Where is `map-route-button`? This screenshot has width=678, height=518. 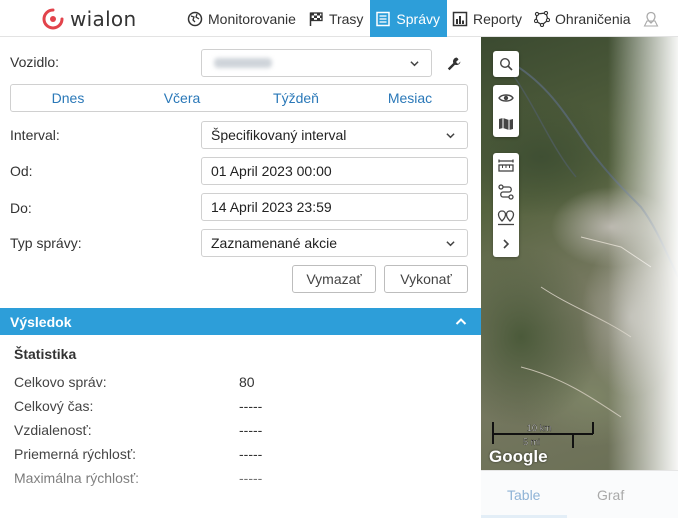 map-route-button is located at coordinates (506, 192).